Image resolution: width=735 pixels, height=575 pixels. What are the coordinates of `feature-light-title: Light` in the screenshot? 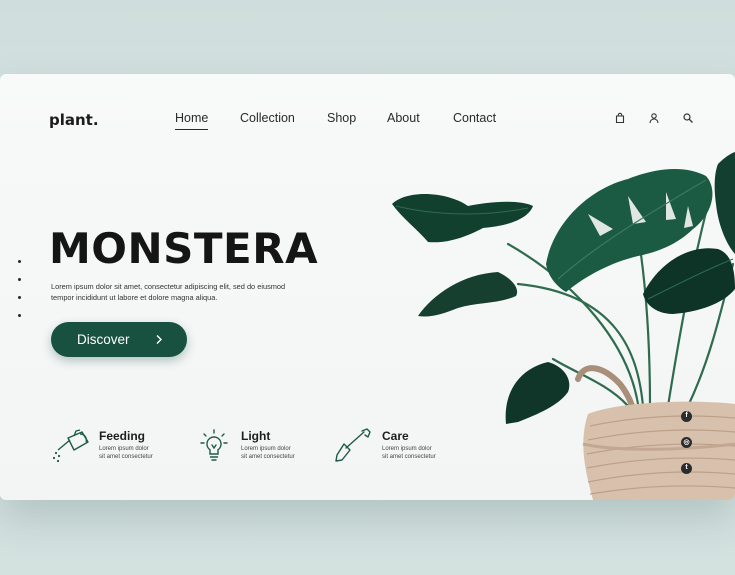 It's located at (256, 436).